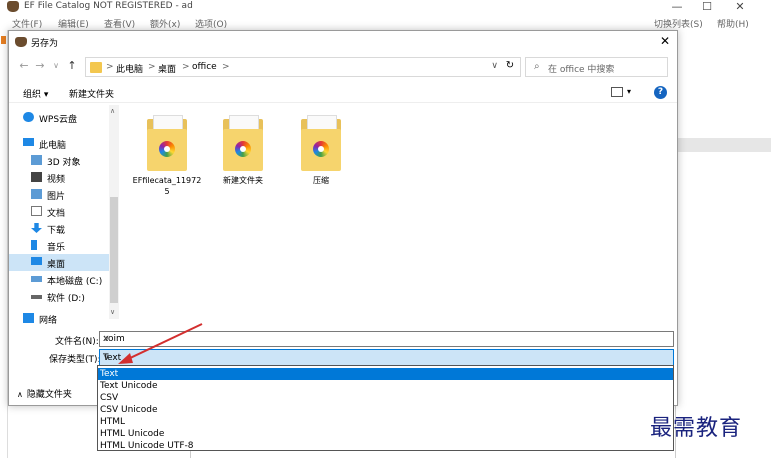 The height and width of the screenshot is (458, 771). I want to click on sidebar-item-label: 桌面, so click(56, 265).